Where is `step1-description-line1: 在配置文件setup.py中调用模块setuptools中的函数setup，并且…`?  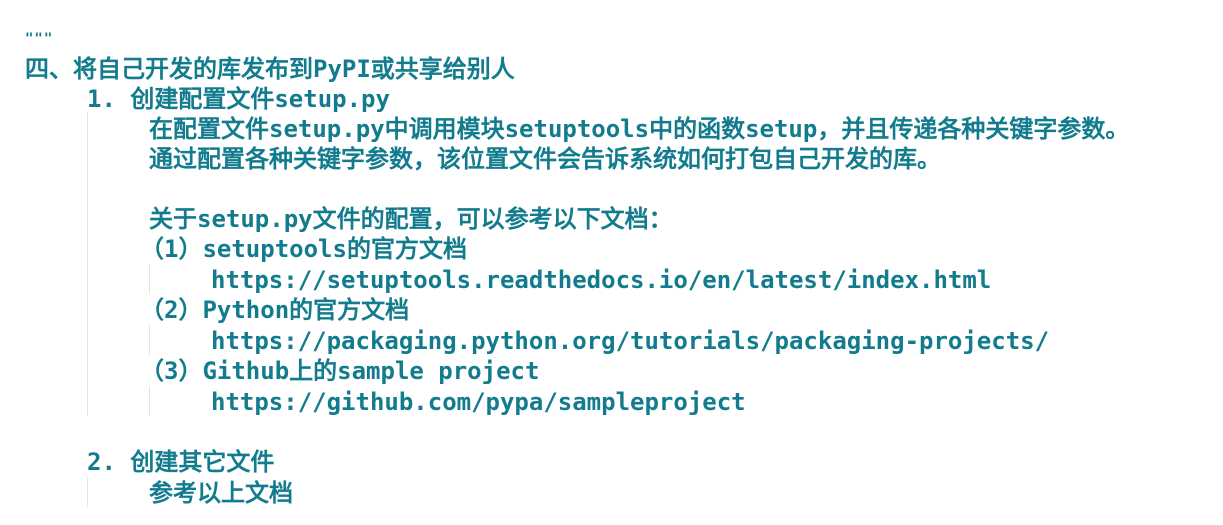
step1-description-line1: 在配置文件setup.py中调用模块setuptools中的函数setup，并且… is located at coordinates (639, 129).